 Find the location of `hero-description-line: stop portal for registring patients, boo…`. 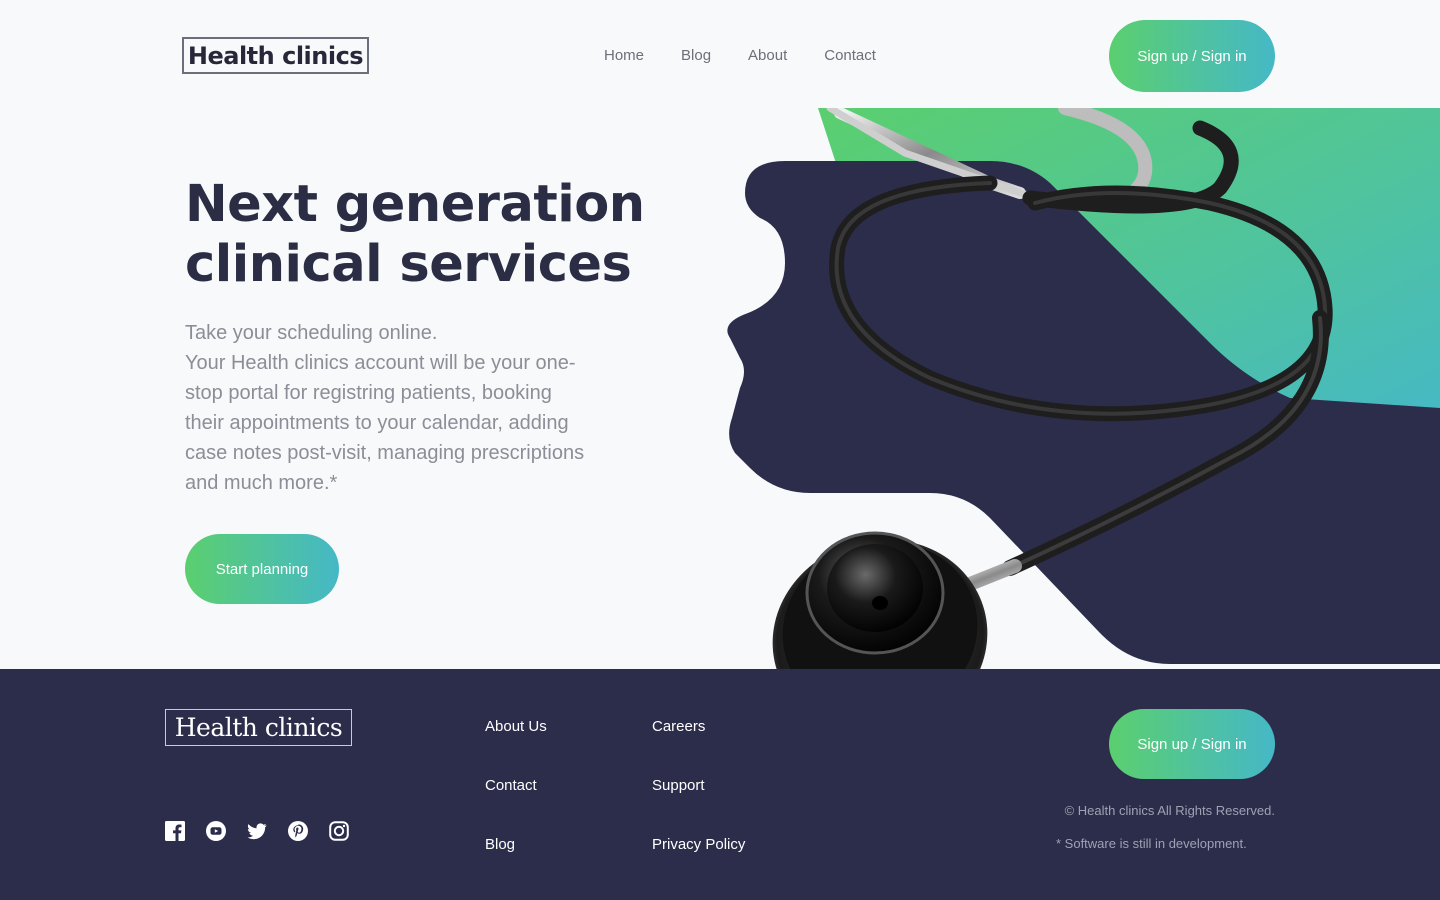

hero-description-line: stop portal for registring patients, boo… is located at coordinates (368, 393).